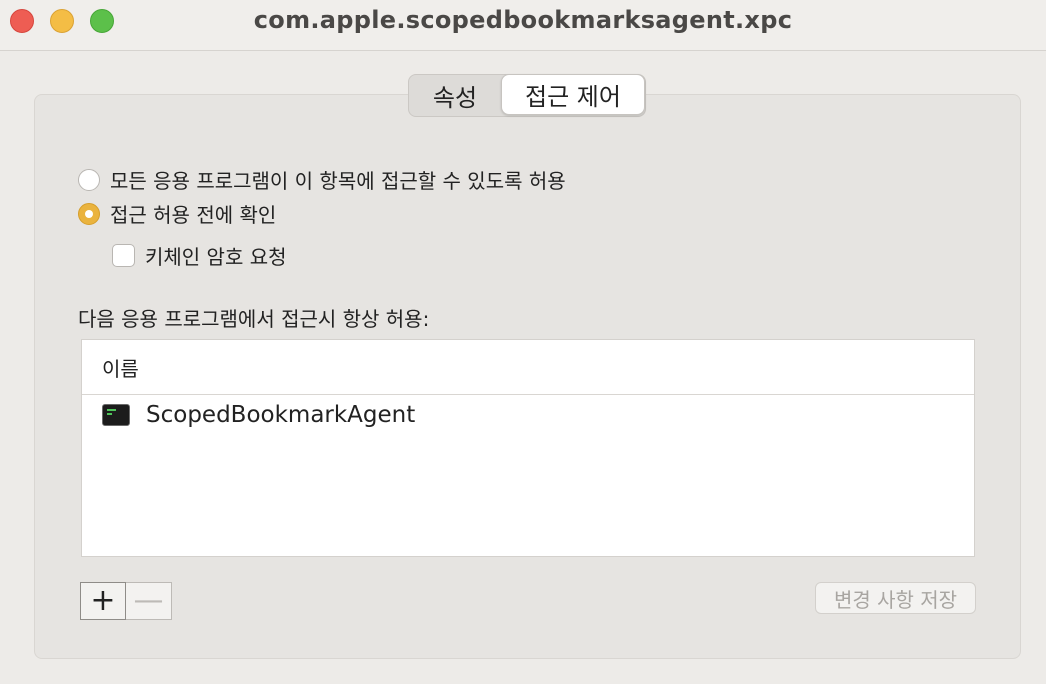 Image resolution: width=1046 pixels, height=684 pixels. What do you see at coordinates (895, 598) in the screenshot?
I see `save-changes-button: 변경 사항 저장` at bounding box center [895, 598].